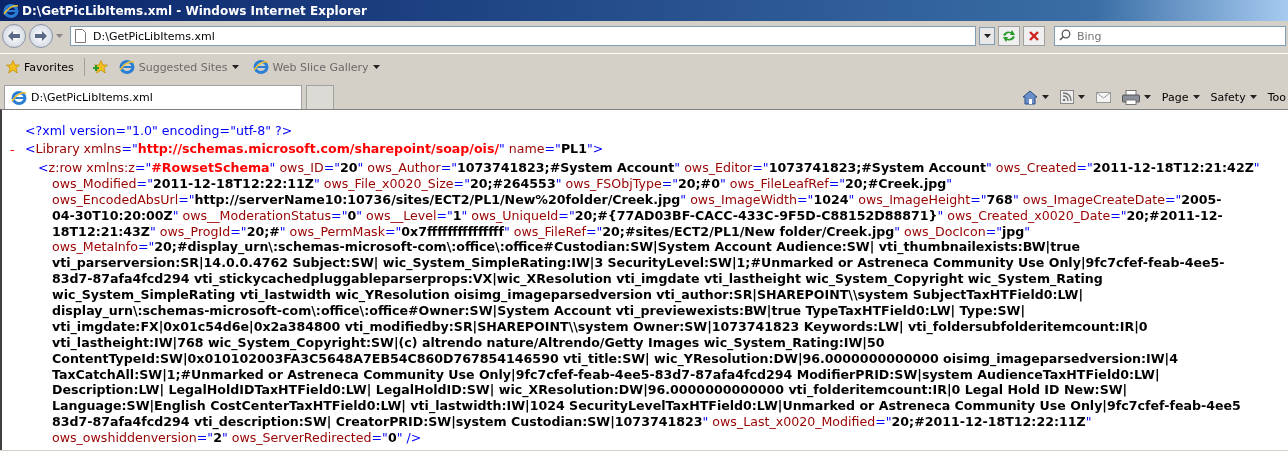 This screenshot has height=451, width=1288. Describe the element at coordinates (568, 295) in the screenshot. I see `xml-line: wic_System_SimpleRating vti_lastwidth wic_YResolution oisimg_imageparsedversion vti_author:SR|SHAREPOINT\\system SubjectTaxHTField0:LW|` at that location.